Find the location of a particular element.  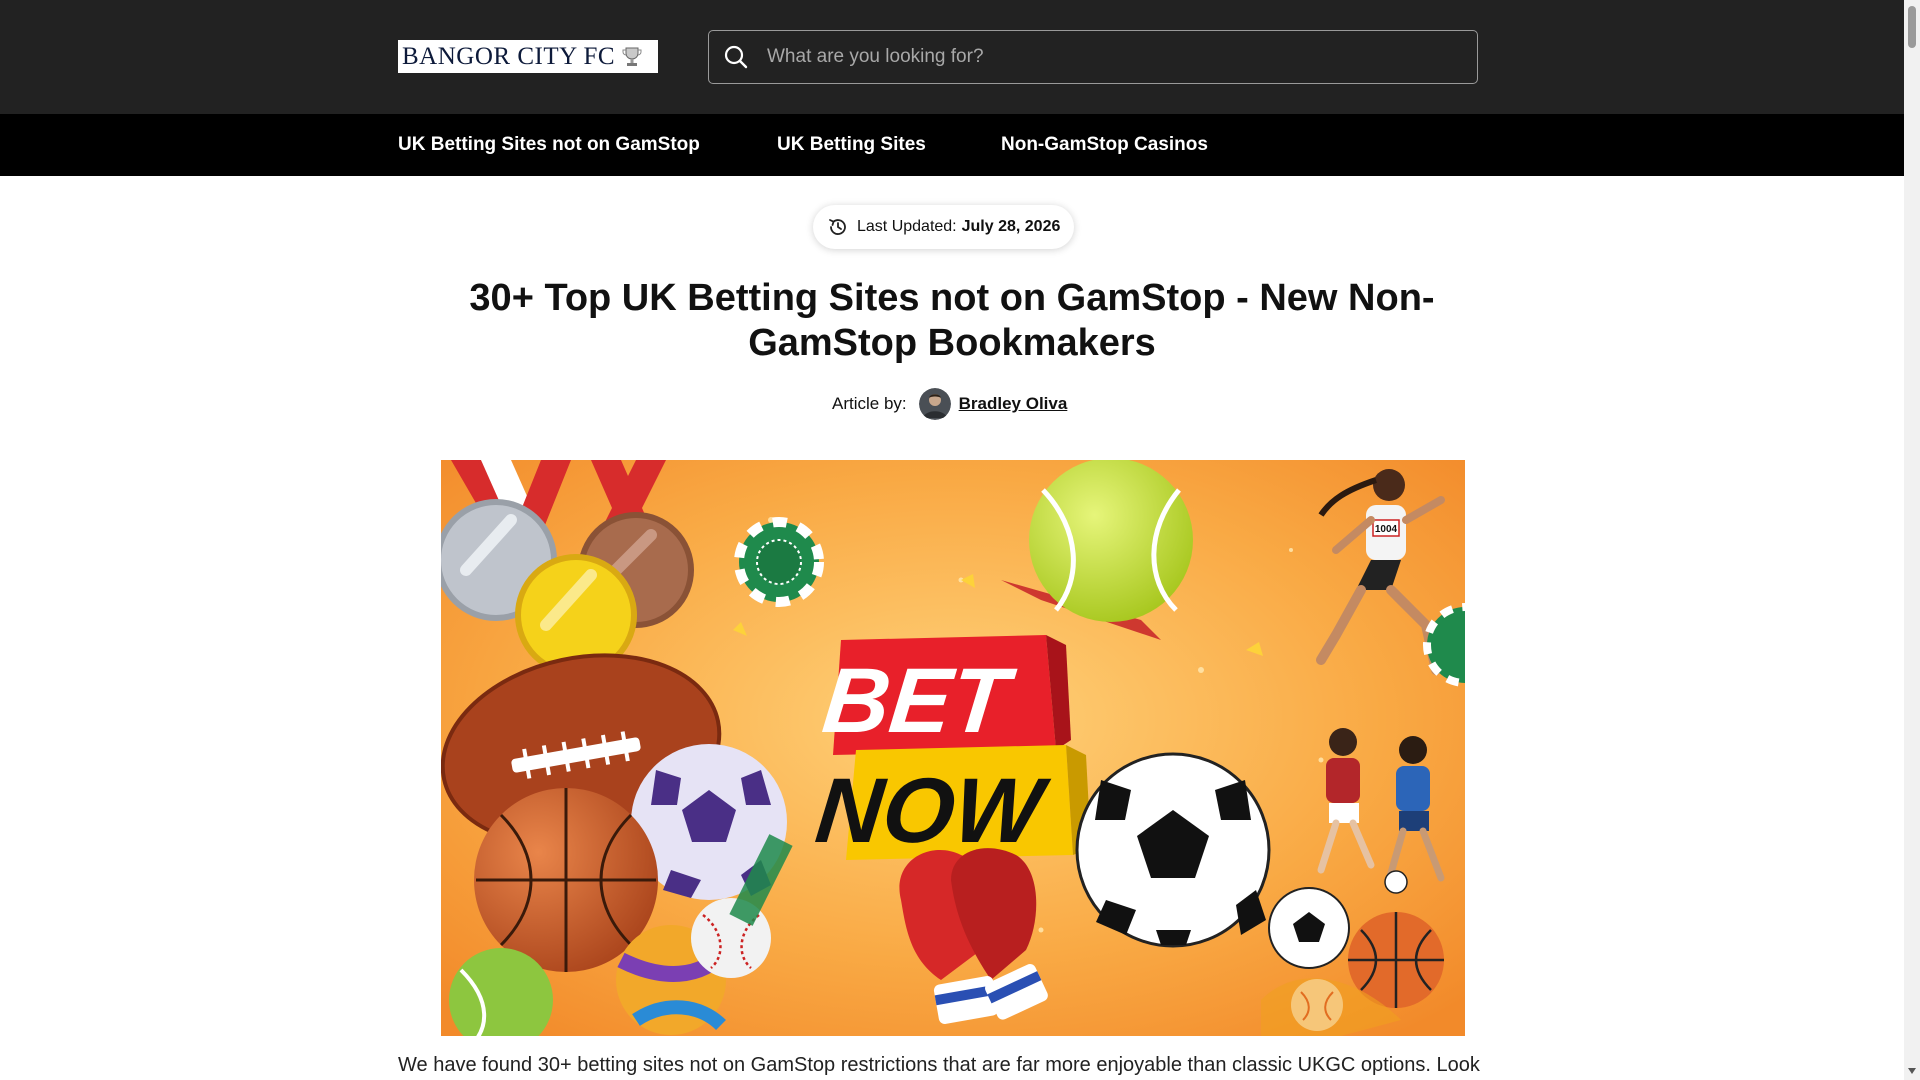

last-updated-badge: Last Updated: July 28, 2026 is located at coordinates (944, 227).